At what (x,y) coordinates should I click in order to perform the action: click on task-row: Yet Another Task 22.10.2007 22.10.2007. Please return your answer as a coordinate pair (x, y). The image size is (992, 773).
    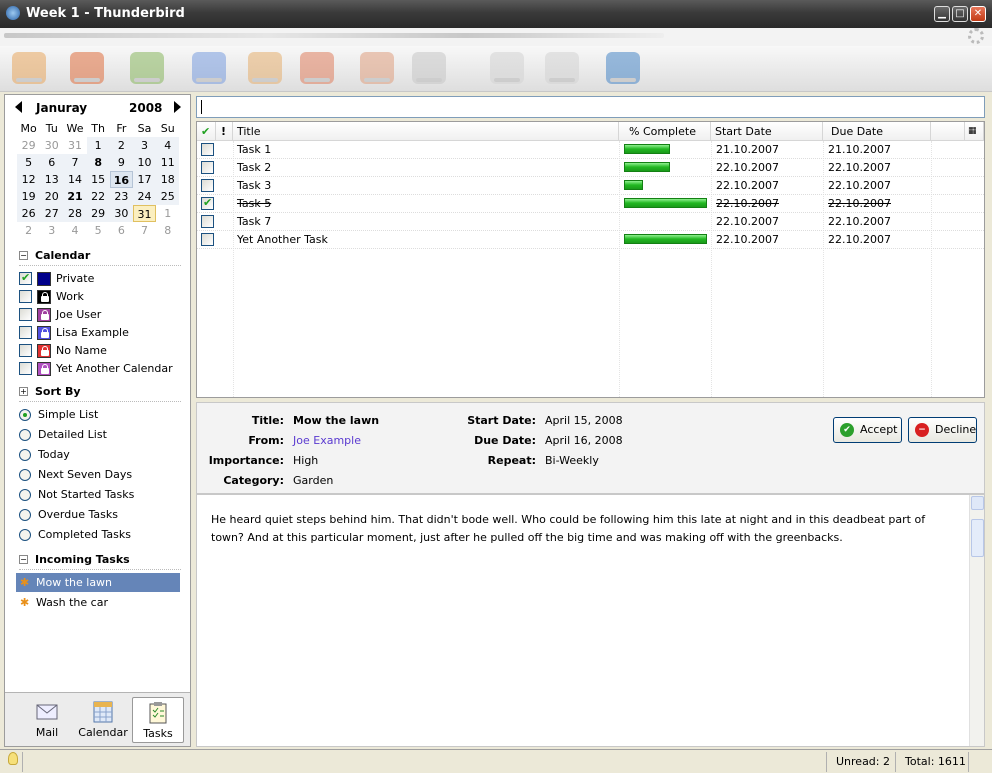
    Looking at the image, I should click on (590, 240).